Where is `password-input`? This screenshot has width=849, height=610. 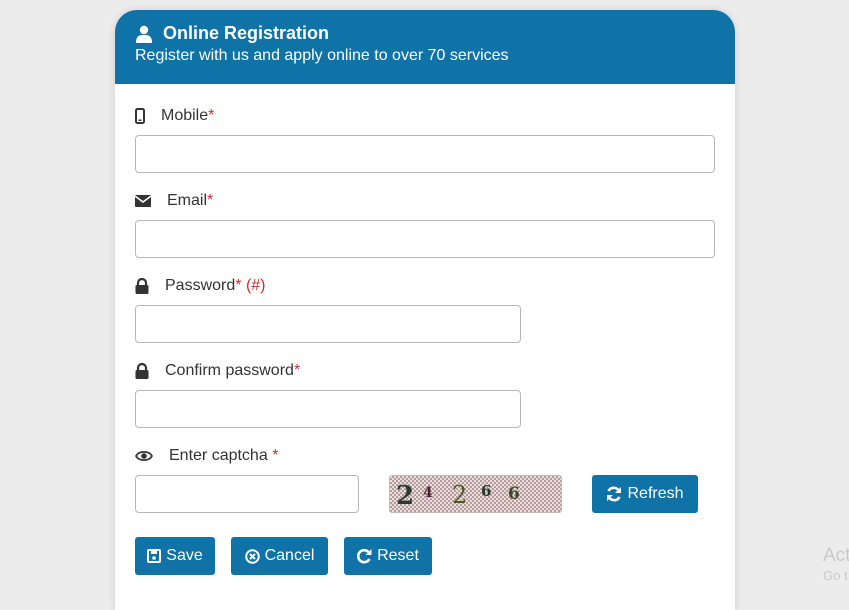
password-input is located at coordinates (328, 324).